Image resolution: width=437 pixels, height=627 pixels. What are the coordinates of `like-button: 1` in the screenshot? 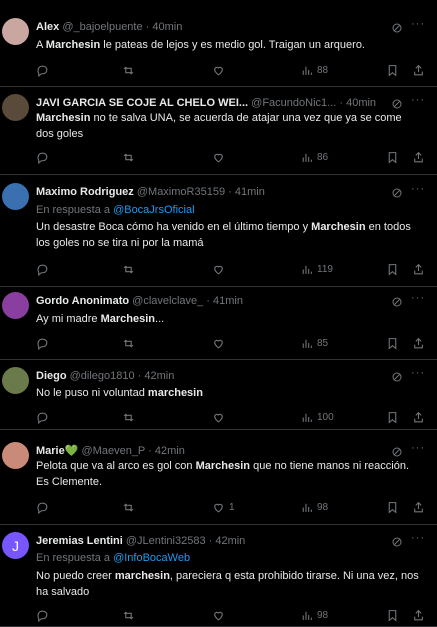 It's located at (223, 507).